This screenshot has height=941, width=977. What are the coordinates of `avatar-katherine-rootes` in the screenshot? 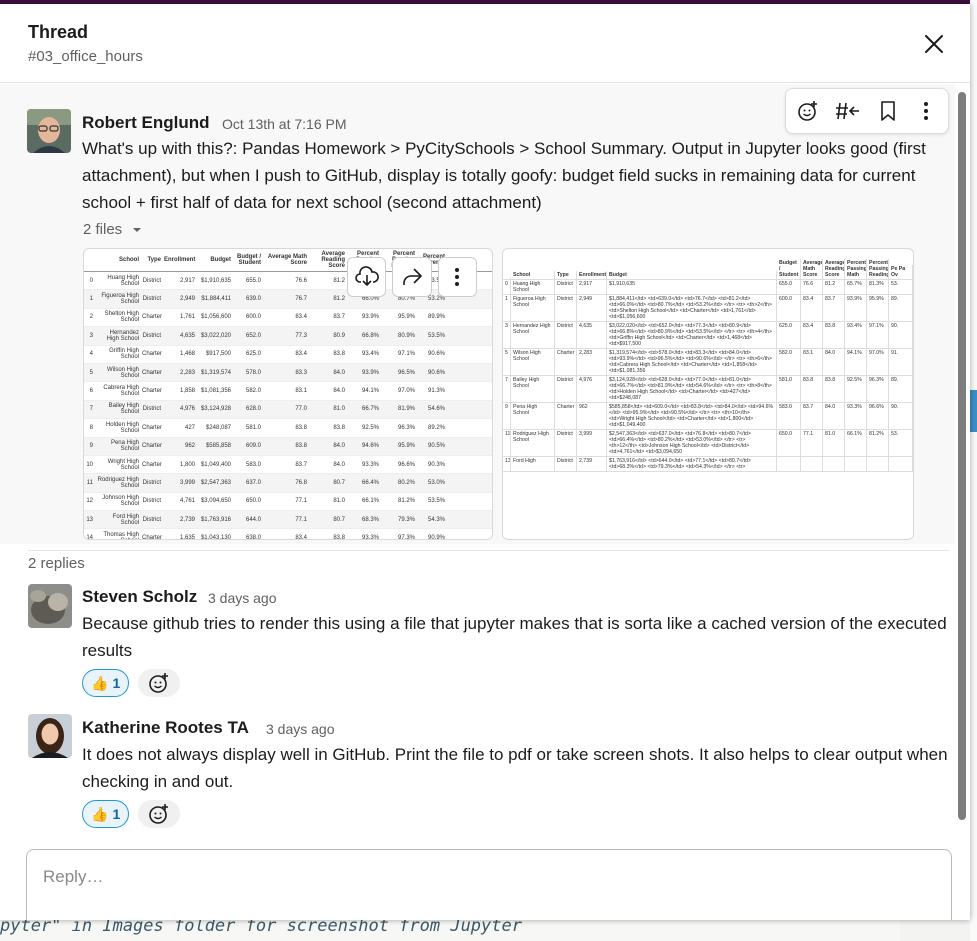 It's located at (50, 736).